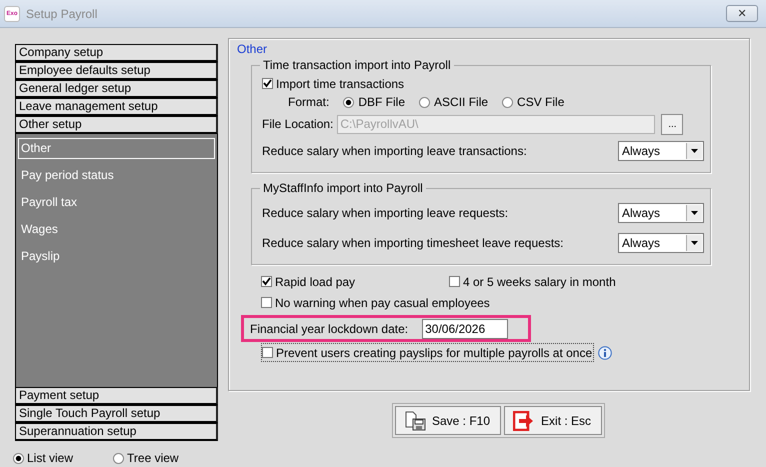 This screenshot has height=467, width=766. I want to click on window-title: Setup Payroll, so click(62, 13).